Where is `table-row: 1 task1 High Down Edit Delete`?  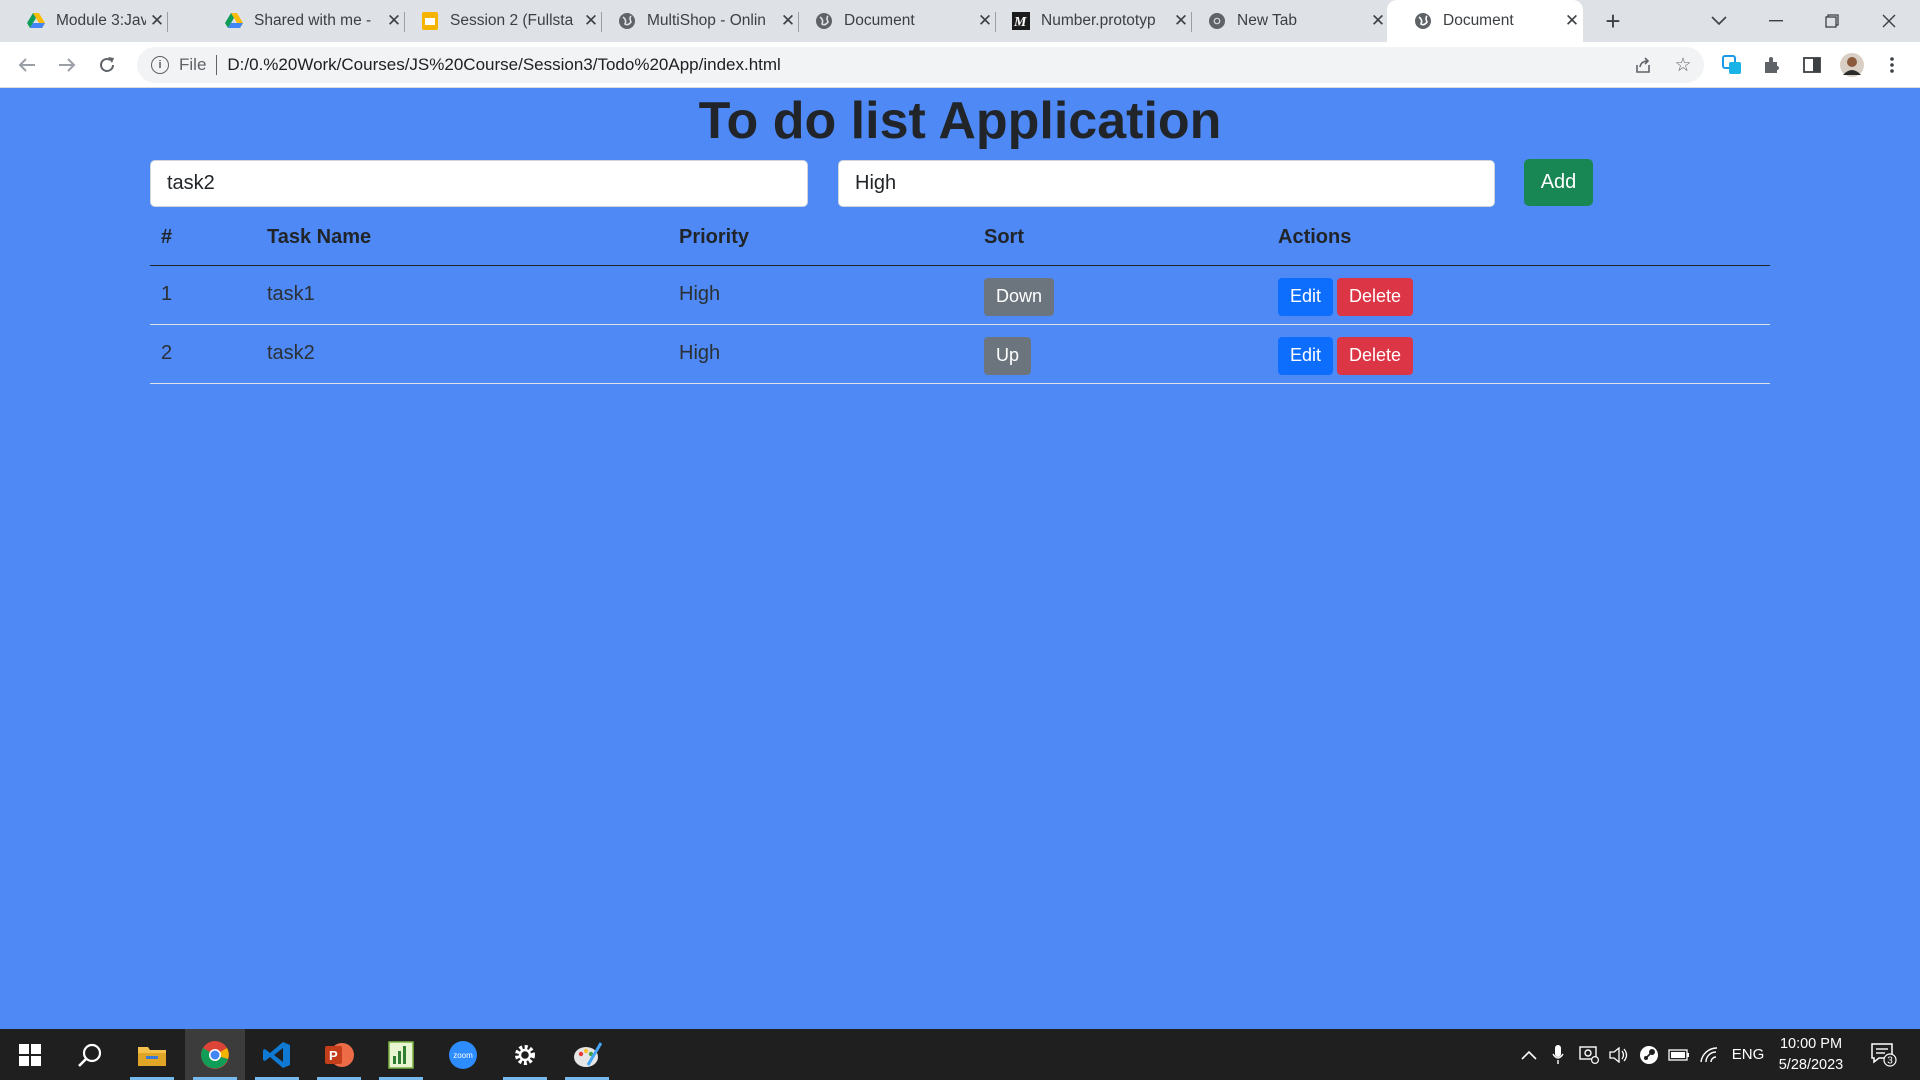
table-row: 1 task1 High Down Edit Delete is located at coordinates (960, 295).